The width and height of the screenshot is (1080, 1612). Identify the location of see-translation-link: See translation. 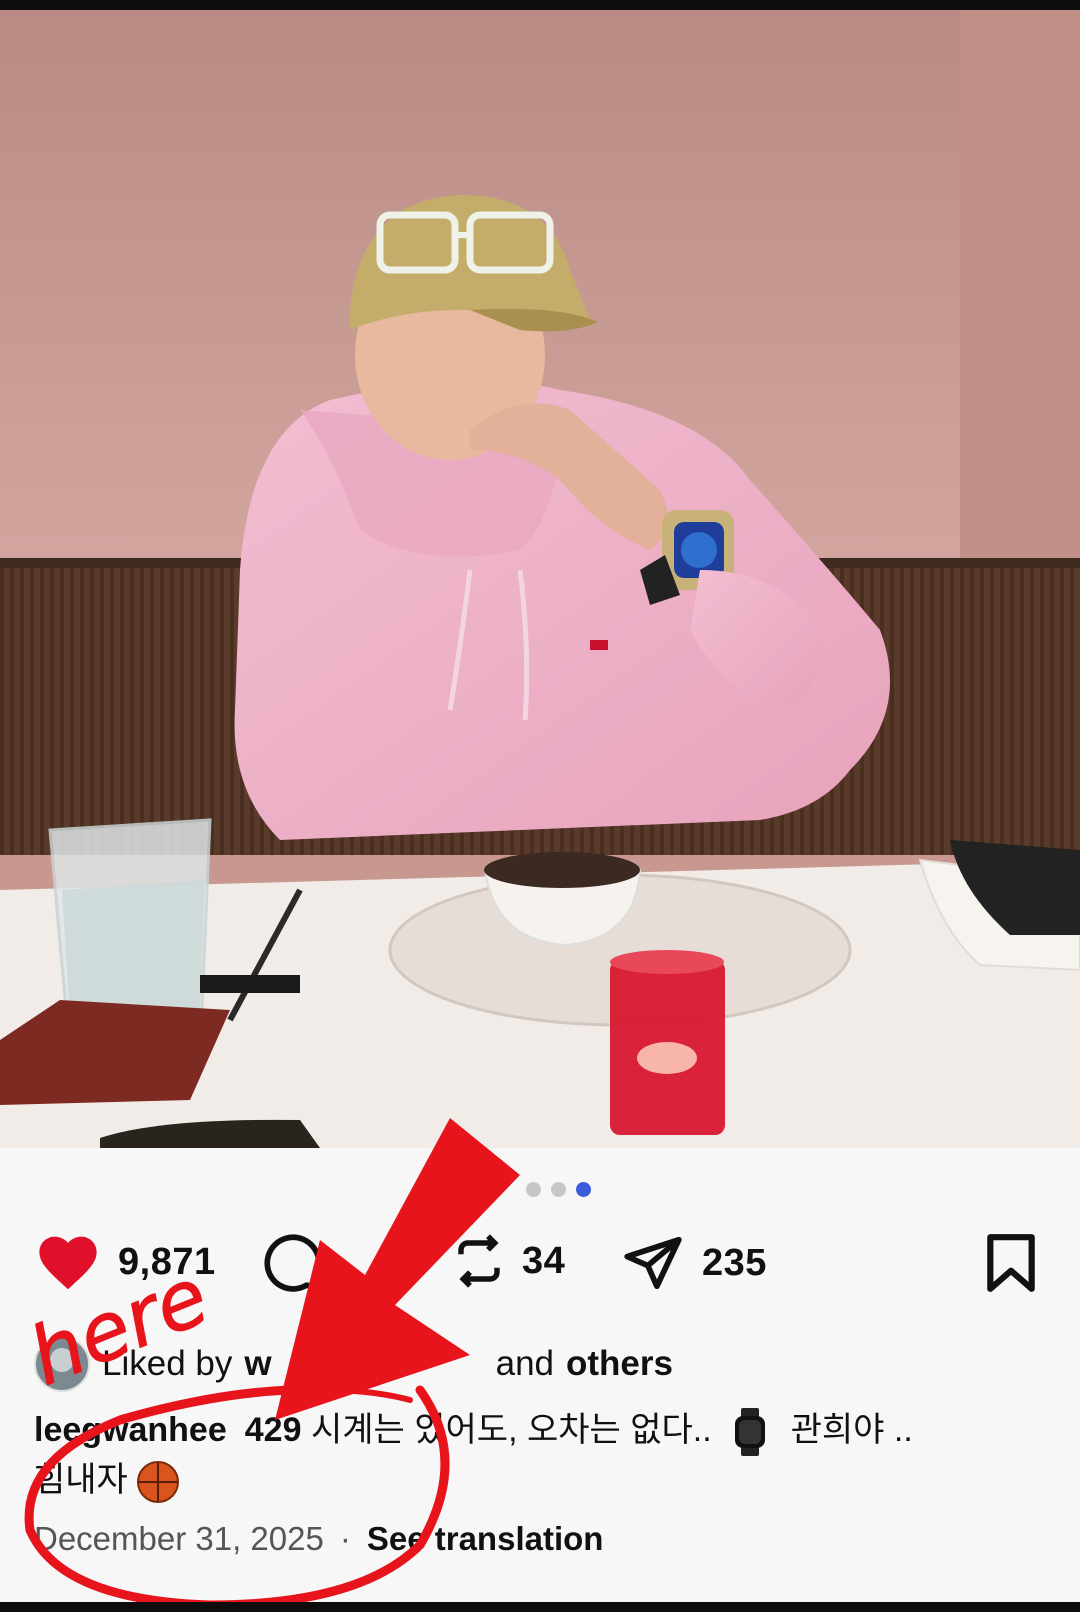
(485, 1539).